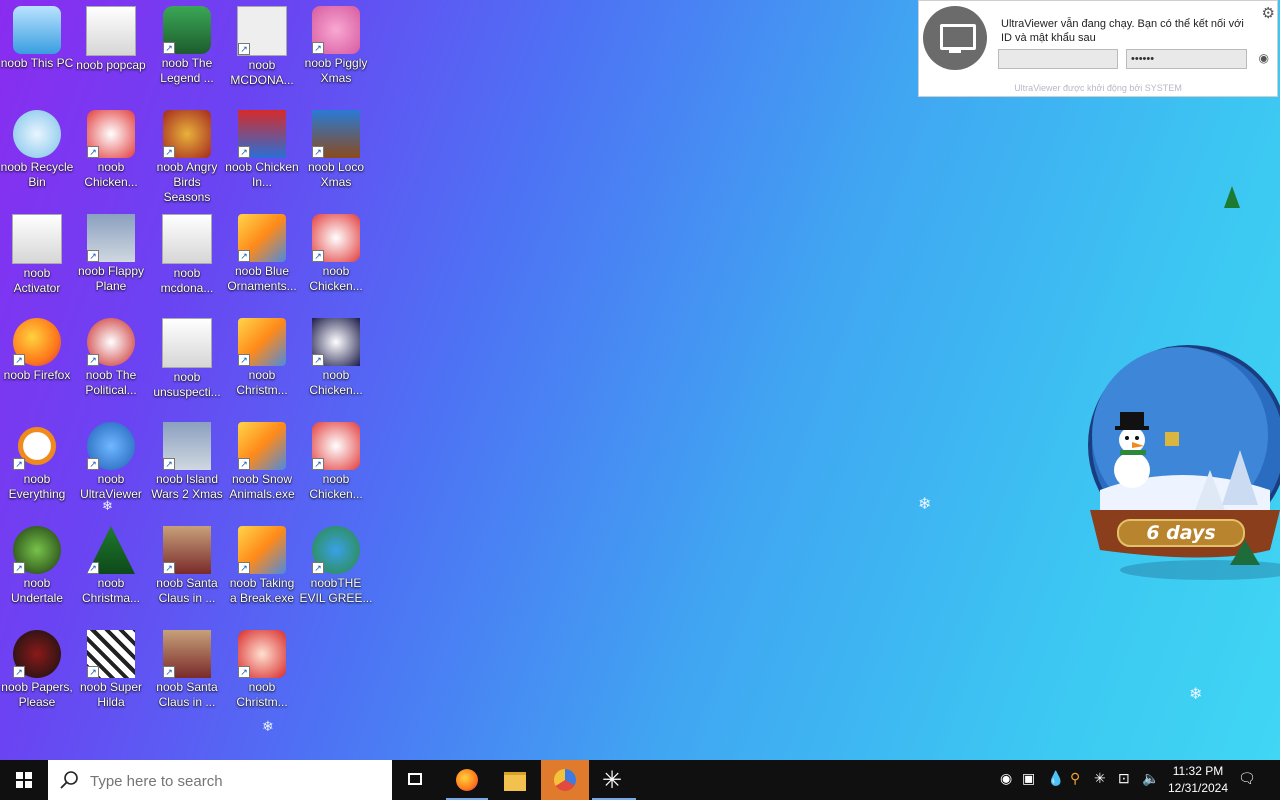 Image resolution: width=1280 pixels, height=805 pixels. What do you see at coordinates (1170, 465) in the screenshot?
I see `snow-globe-widget: 6 days` at bounding box center [1170, 465].